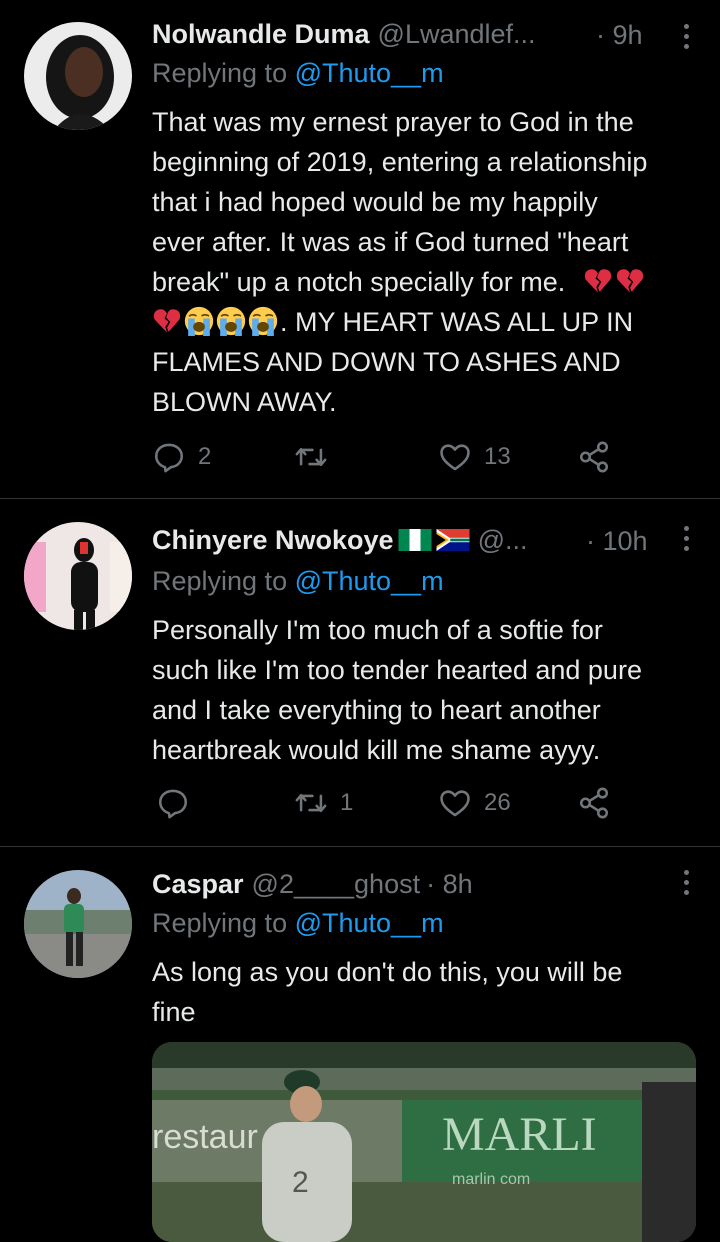  What do you see at coordinates (497, 802) in the screenshot?
I see `like-count: 26` at bounding box center [497, 802].